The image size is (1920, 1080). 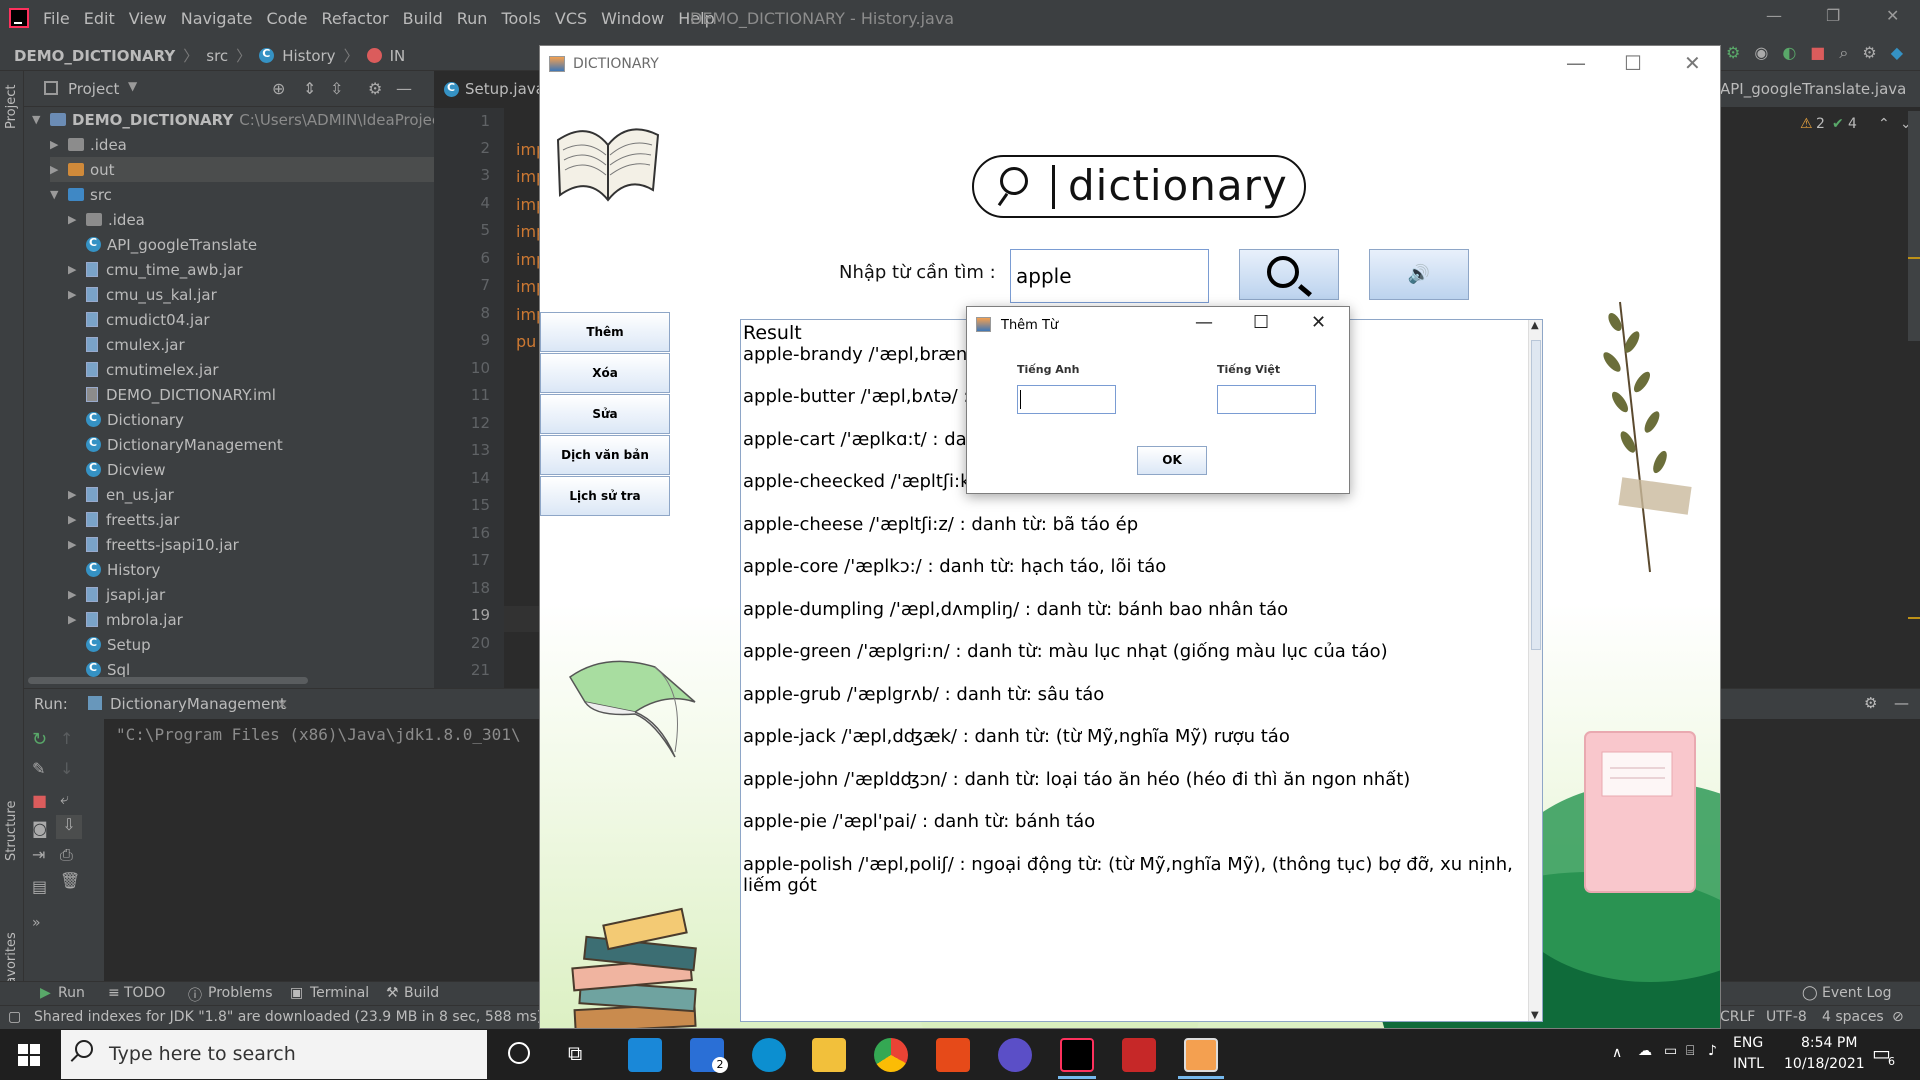 What do you see at coordinates (1172, 460) in the screenshot?
I see `ok-button: OK` at bounding box center [1172, 460].